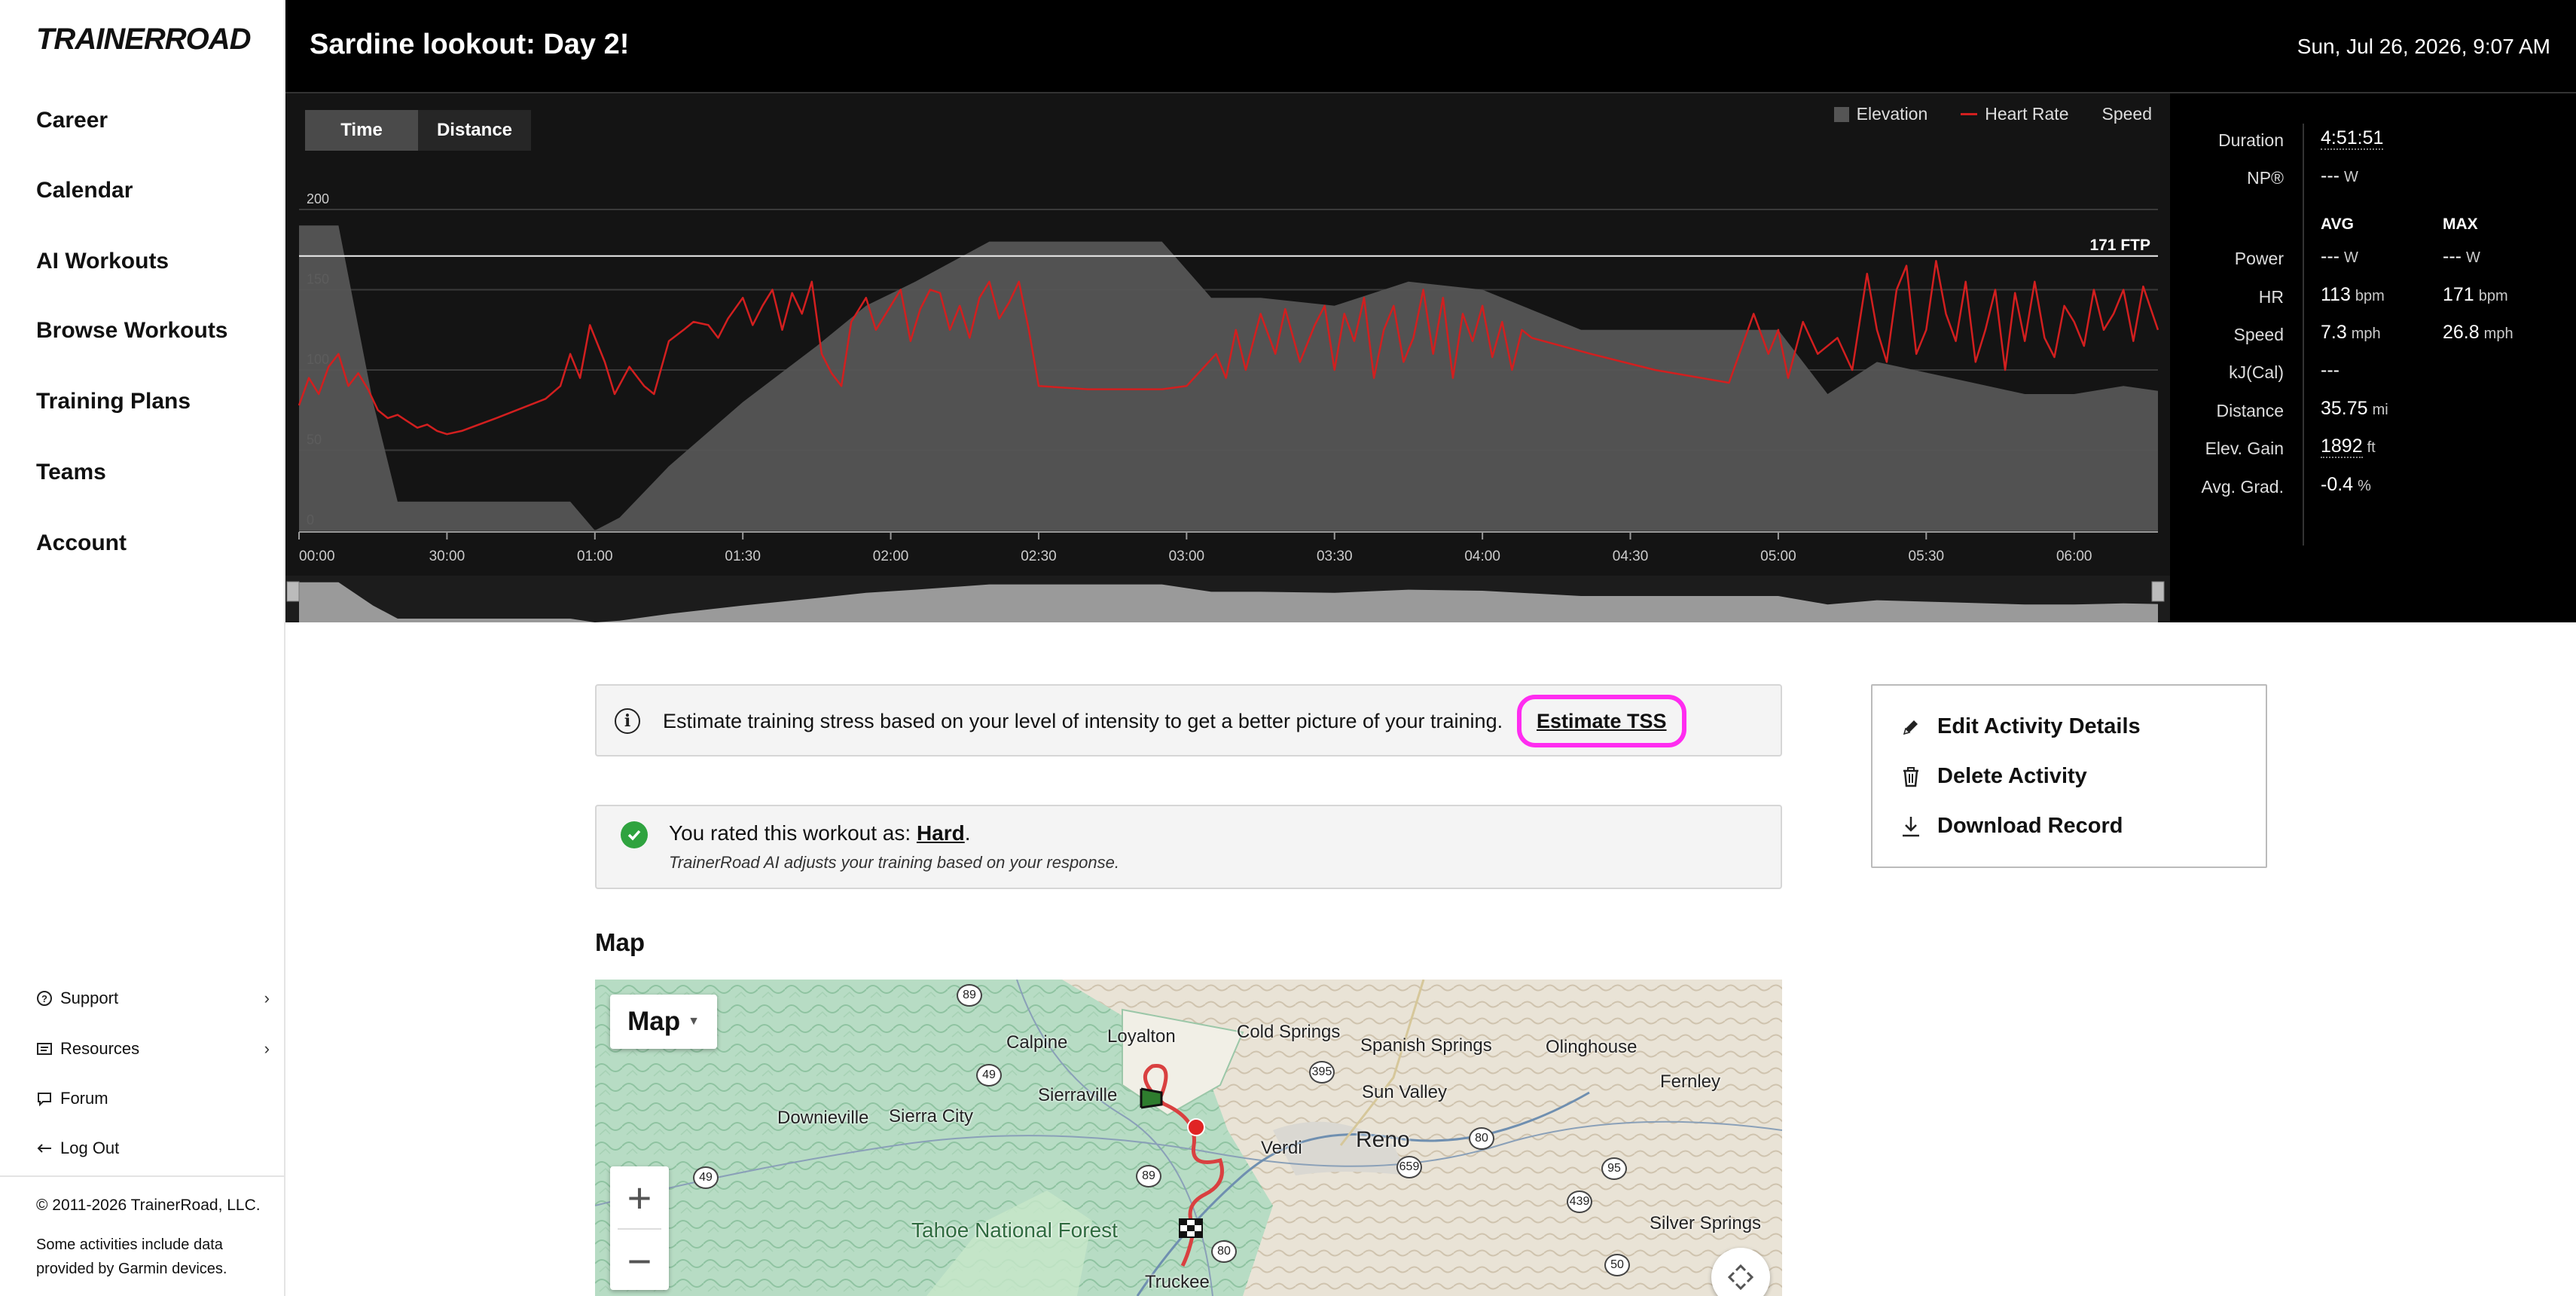 The width and height of the screenshot is (2576, 1296). Describe the element at coordinates (2039, 726) in the screenshot. I see `edit-activity-details-label: Edit Activity Details` at that location.